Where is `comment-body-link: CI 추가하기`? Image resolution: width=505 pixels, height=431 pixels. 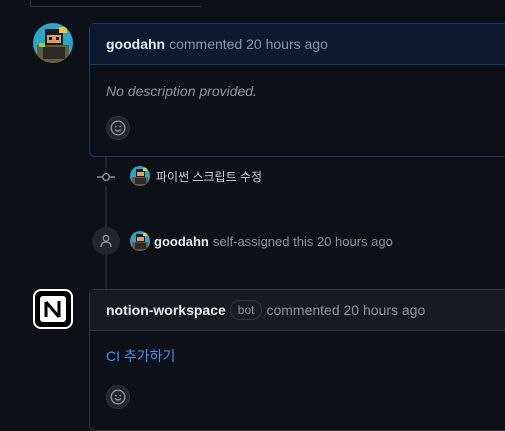
comment-body-link: CI 추가하기 is located at coordinates (305, 356).